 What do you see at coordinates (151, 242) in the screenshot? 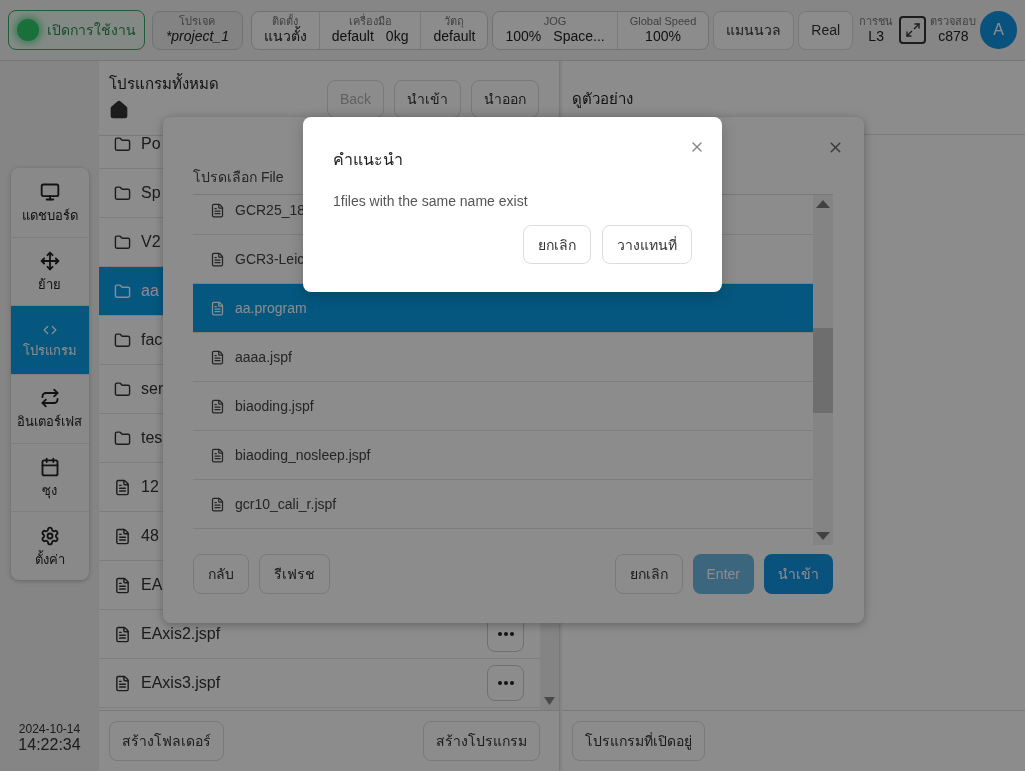
I see `program-name: V2` at bounding box center [151, 242].